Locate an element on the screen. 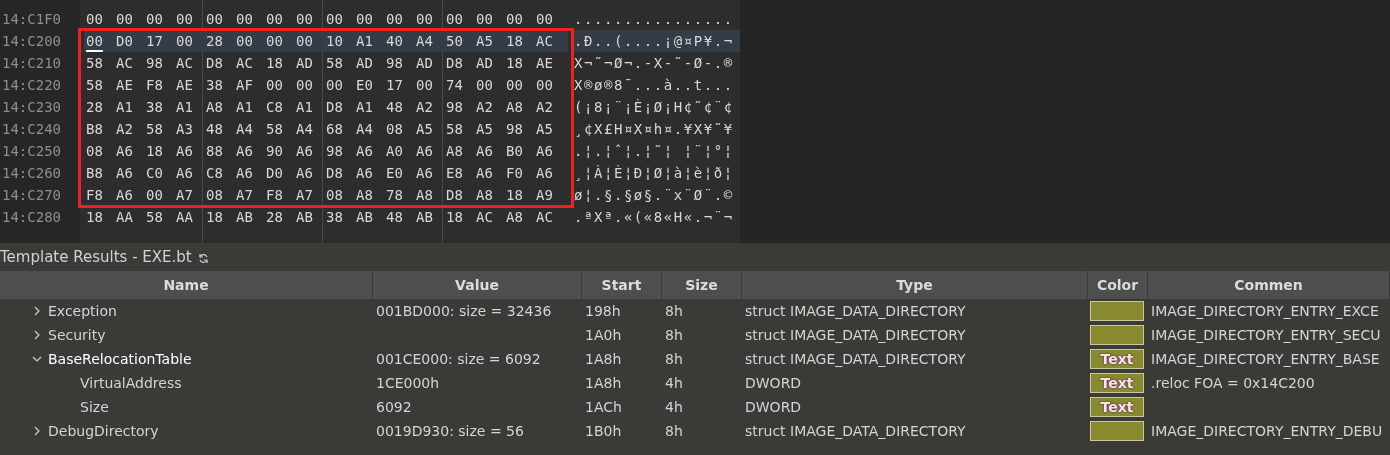  chevron-right-icon is located at coordinates (37, 311).